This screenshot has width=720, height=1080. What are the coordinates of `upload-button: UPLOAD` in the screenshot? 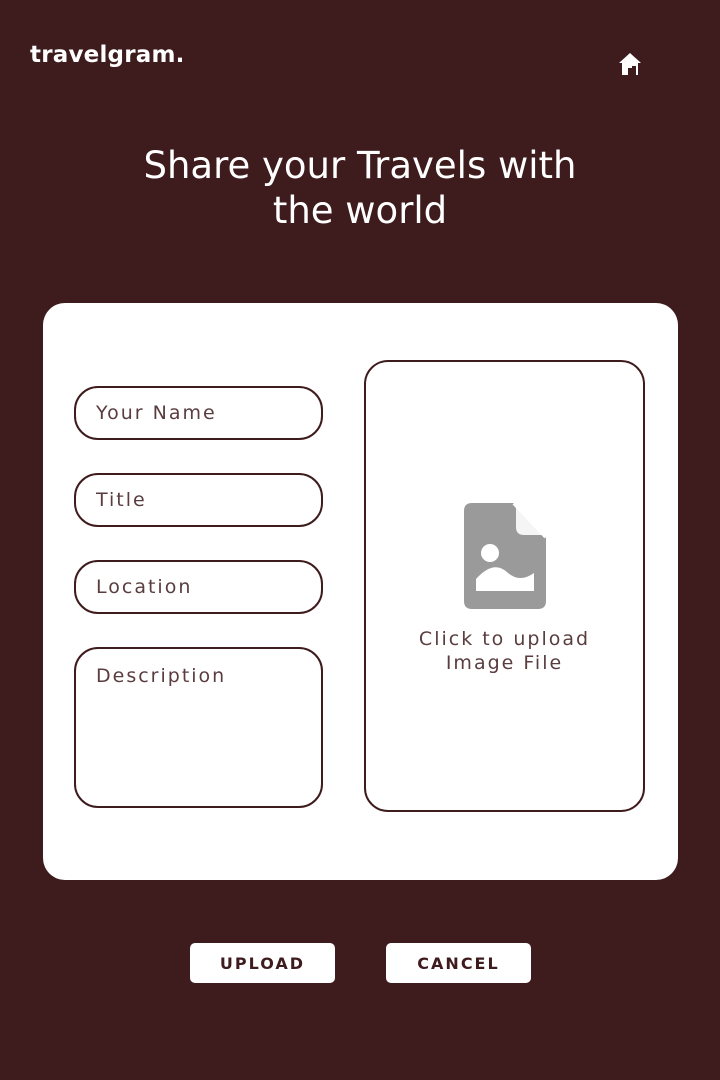 It's located at (262, 963).